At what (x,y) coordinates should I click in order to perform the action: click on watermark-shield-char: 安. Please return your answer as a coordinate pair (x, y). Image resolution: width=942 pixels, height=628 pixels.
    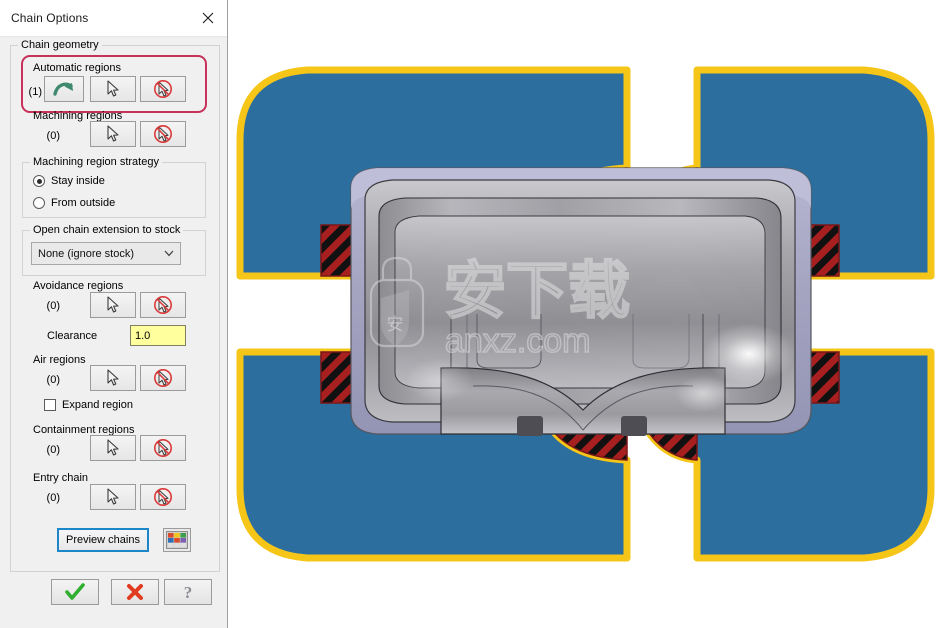
    Looking at the image, I should click on (395, 325).